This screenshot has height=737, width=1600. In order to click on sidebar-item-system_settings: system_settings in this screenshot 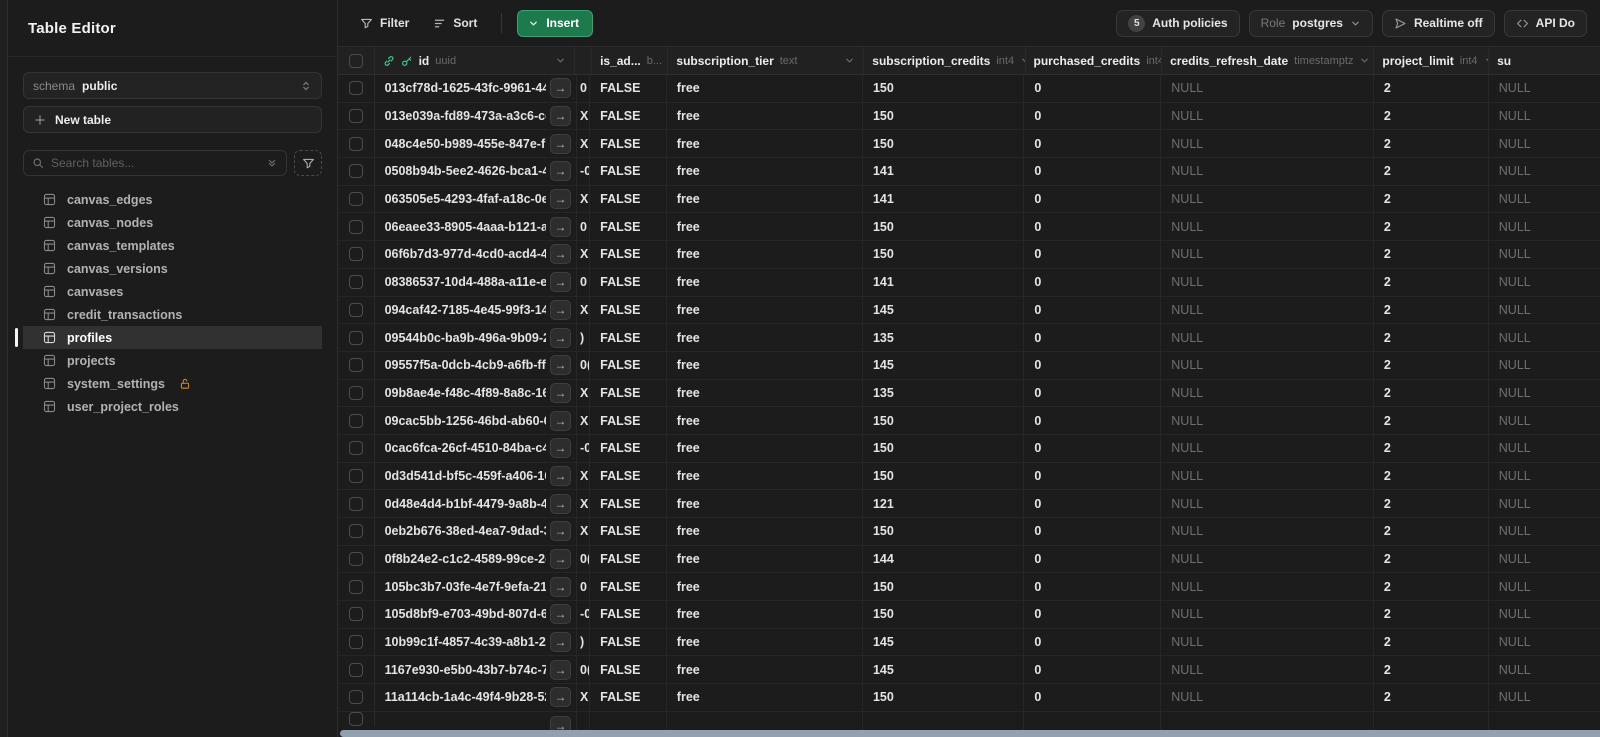, I will do `click(172, 383)`.